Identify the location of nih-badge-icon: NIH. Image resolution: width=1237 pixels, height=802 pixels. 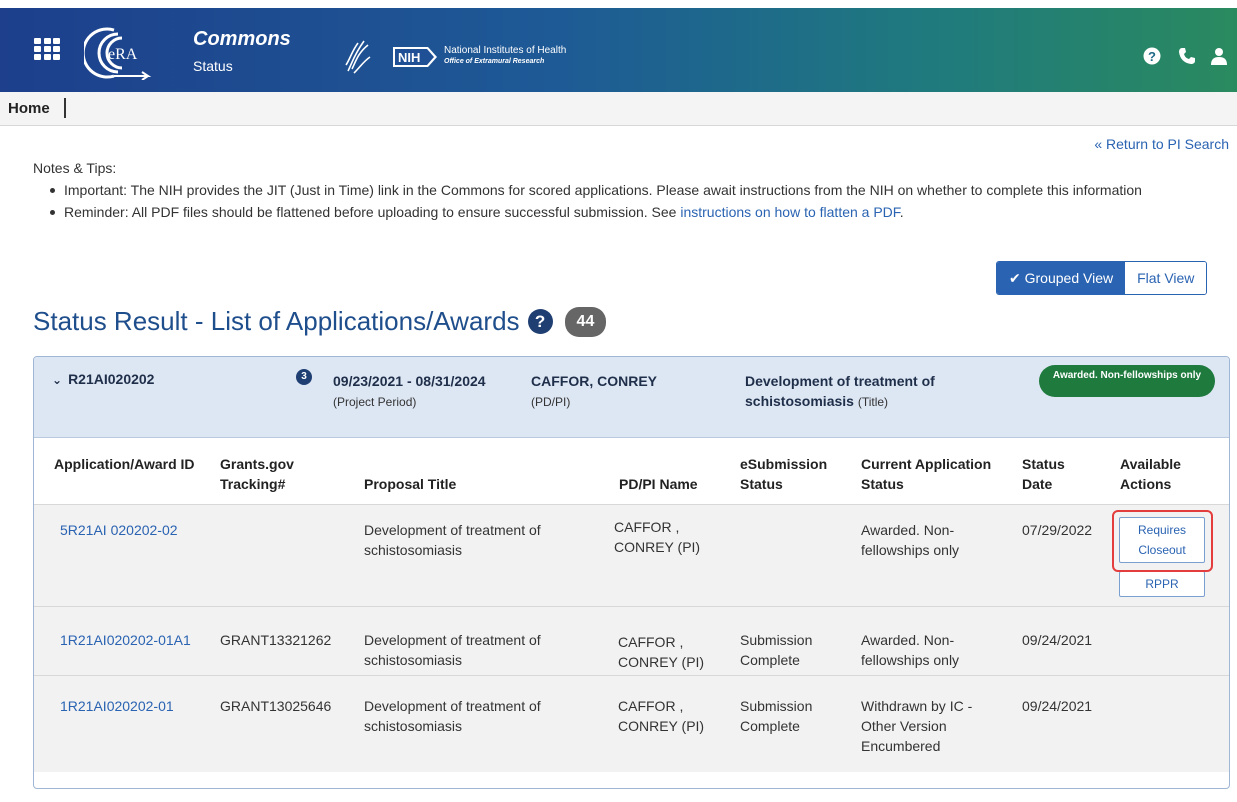
(415, 57).